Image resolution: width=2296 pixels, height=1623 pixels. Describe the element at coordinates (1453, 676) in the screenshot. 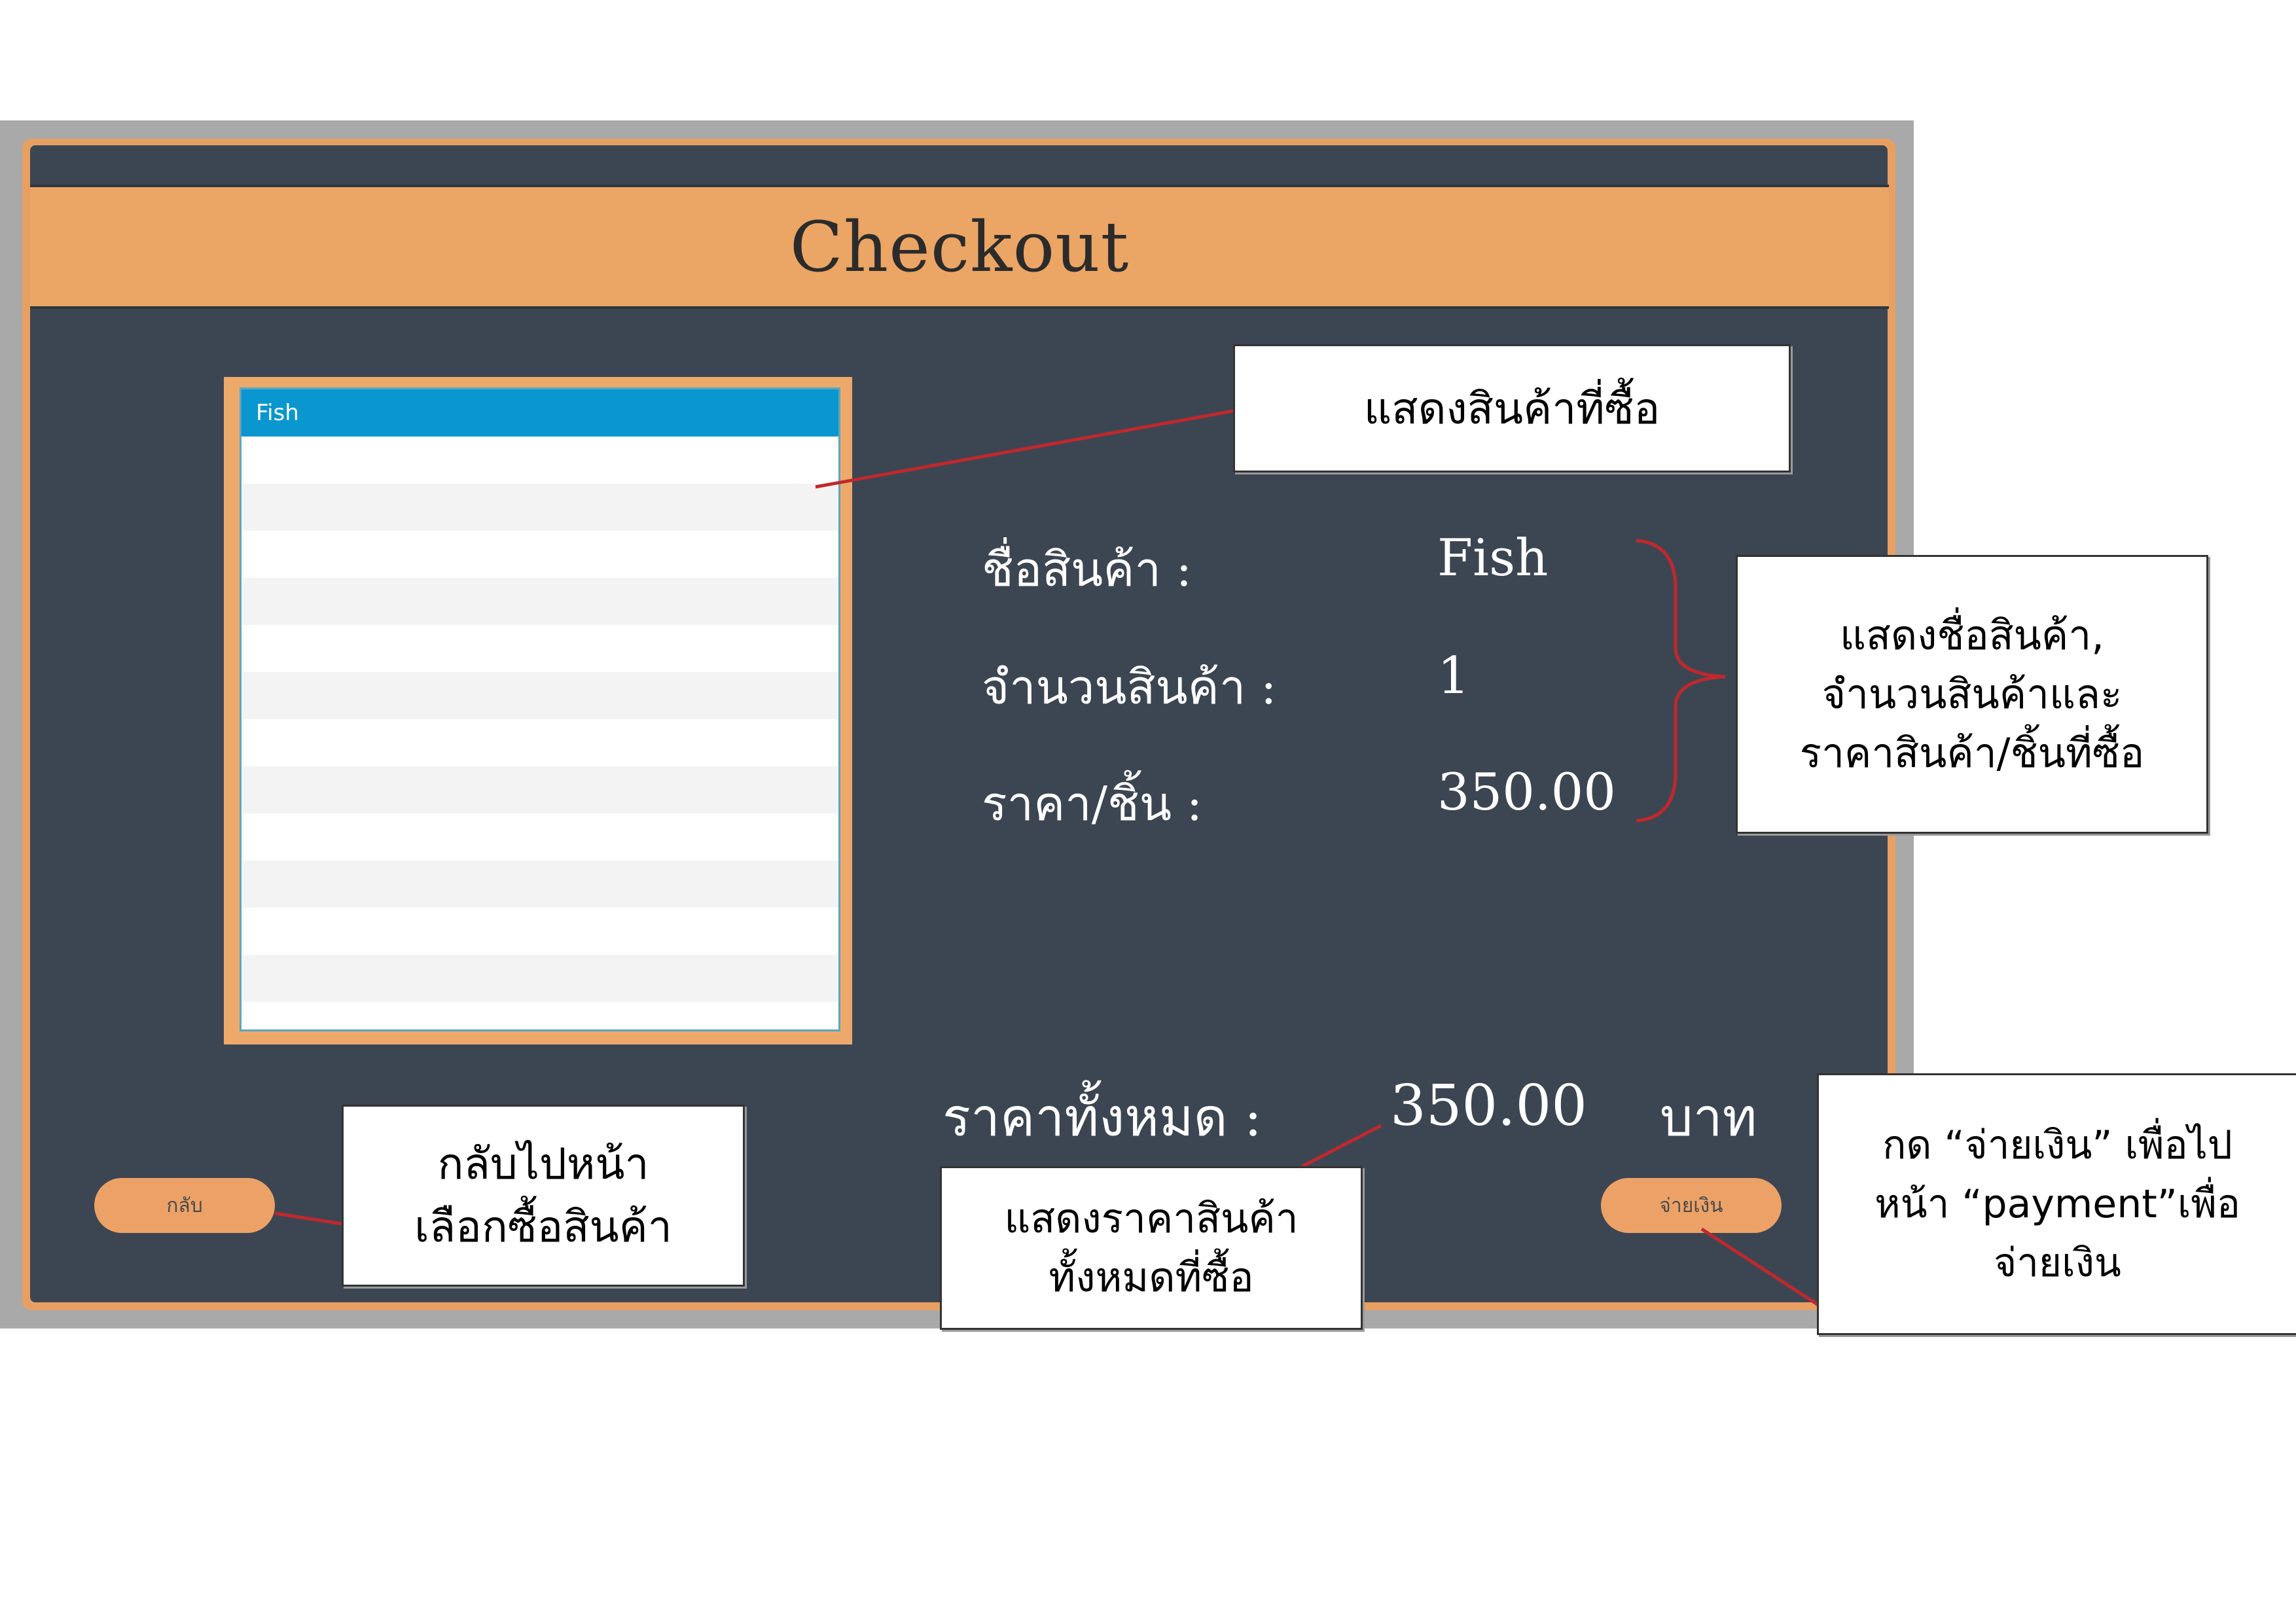

I see `quantity-value: 1` at that location.